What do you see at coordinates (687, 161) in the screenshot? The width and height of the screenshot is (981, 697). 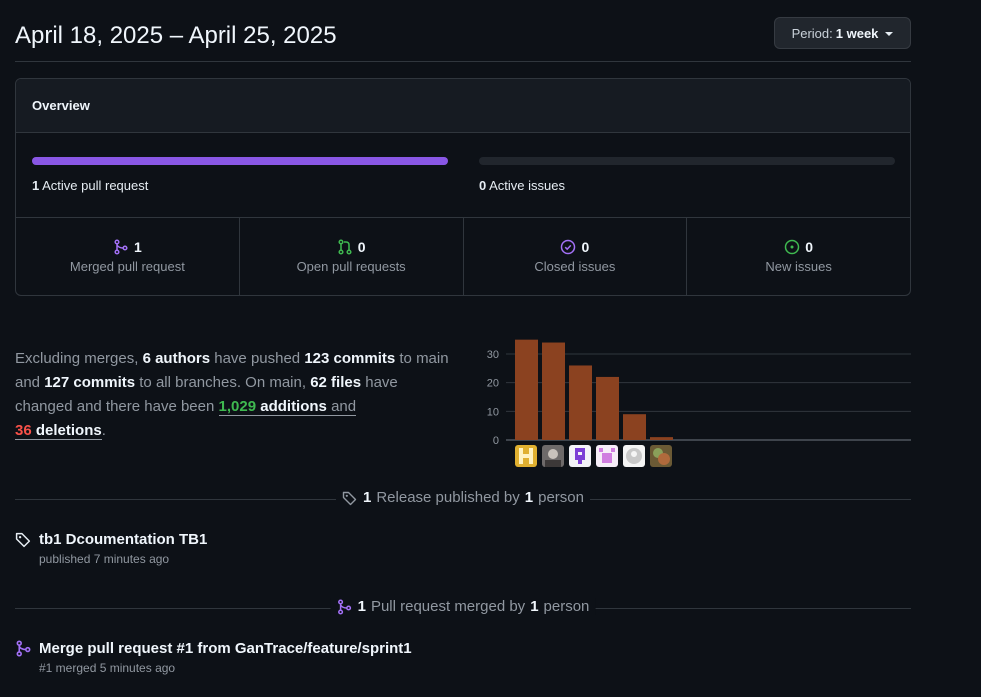 I see `active-issues-bar` at bounding box center [687, 161].